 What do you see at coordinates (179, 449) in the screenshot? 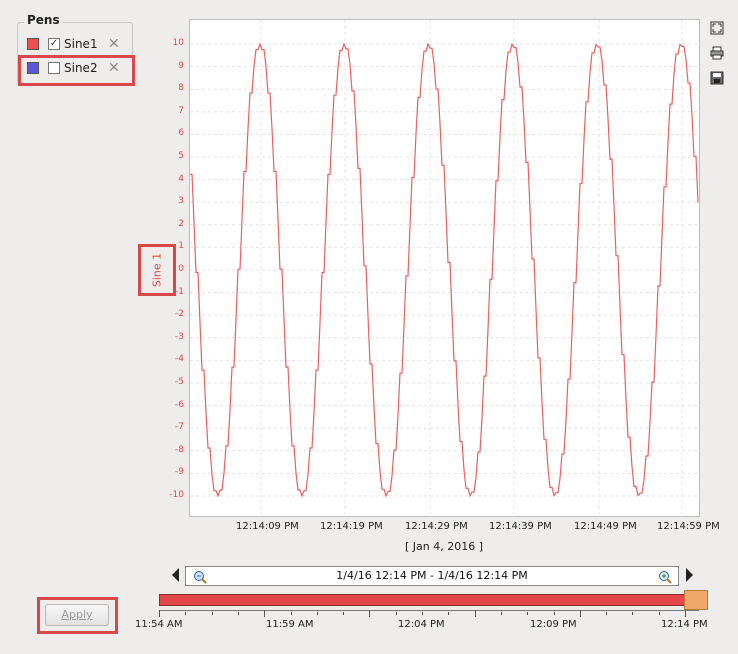
I see `y-tick-label: -8` at bounding box center [179, 449].